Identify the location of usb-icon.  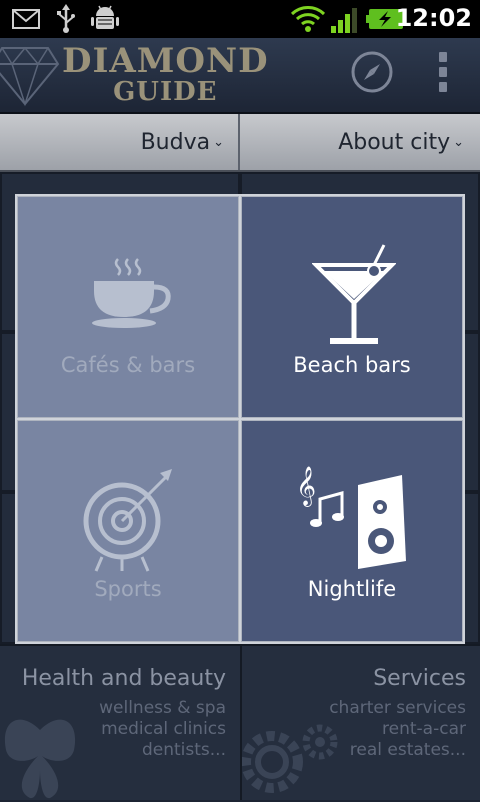
(66, 18).